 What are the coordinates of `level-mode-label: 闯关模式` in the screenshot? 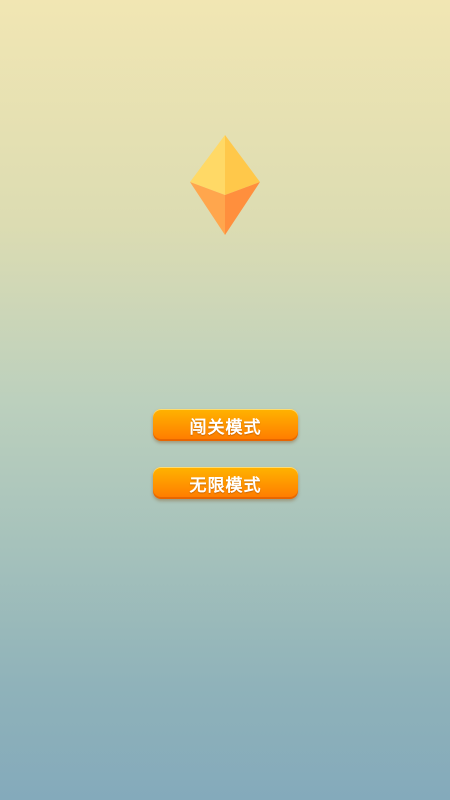 It's located at (225, 427).